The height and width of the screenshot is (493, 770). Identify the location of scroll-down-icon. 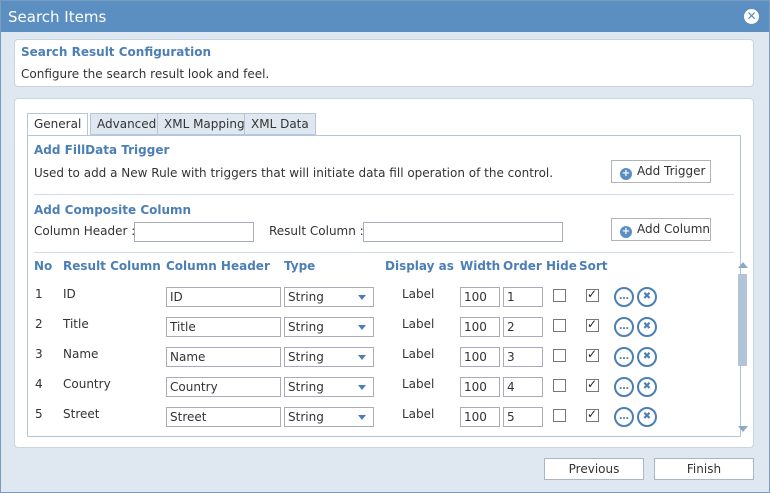
(743, 429).